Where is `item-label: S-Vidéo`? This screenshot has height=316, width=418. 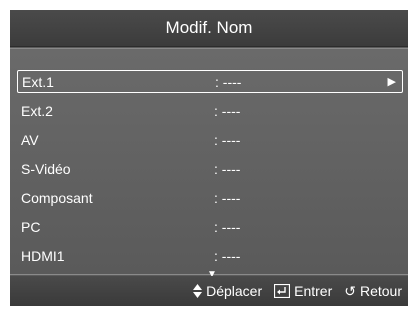
item-label: S-Vidéo is located at coordinates (46, 168).